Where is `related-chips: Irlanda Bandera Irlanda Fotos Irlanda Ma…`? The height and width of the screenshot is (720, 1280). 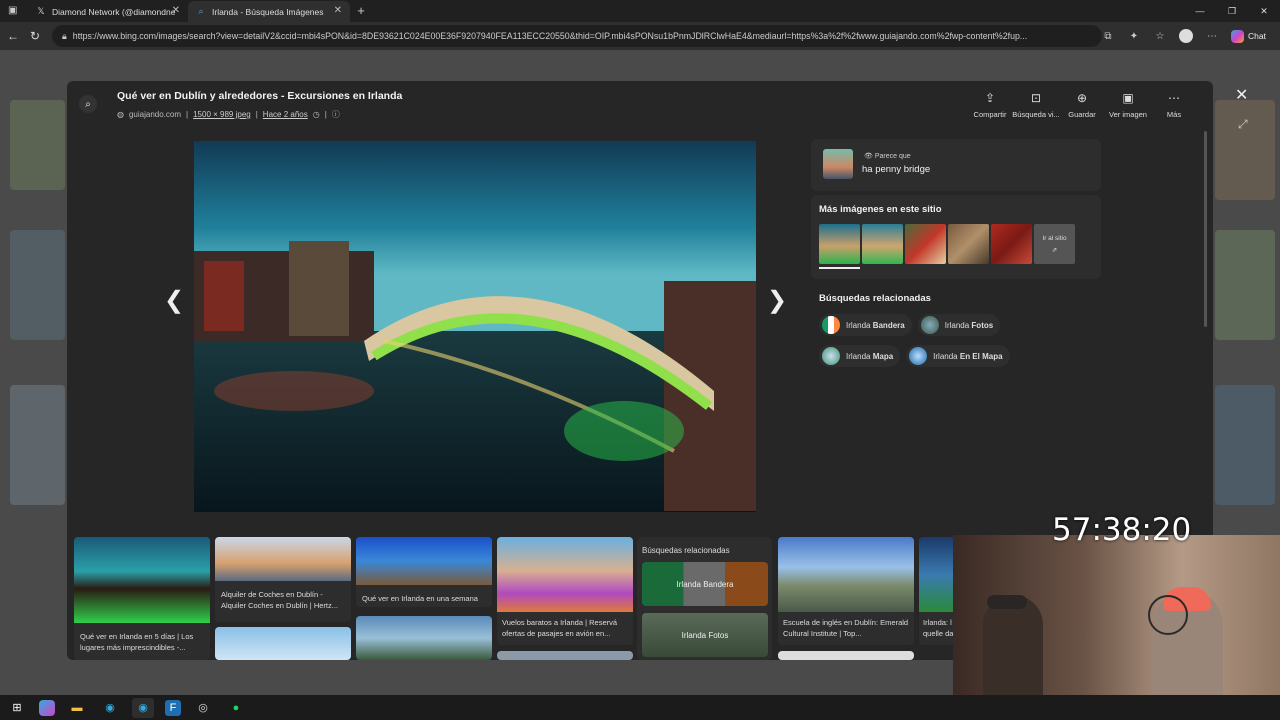 related-chips: Irlanda Bandera Irlanda Fotos Irlanda Ma… is located at coordinates (924, 340).